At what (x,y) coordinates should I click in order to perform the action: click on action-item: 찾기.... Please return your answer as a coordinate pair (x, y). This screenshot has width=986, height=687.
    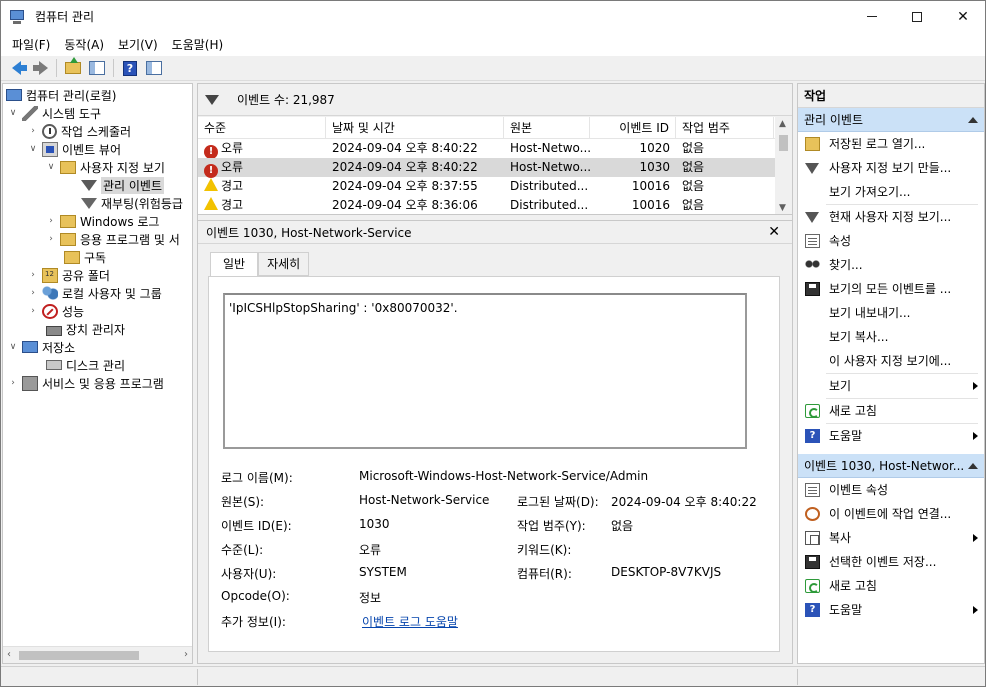
    Looking at the image, I should click on (891, 265).